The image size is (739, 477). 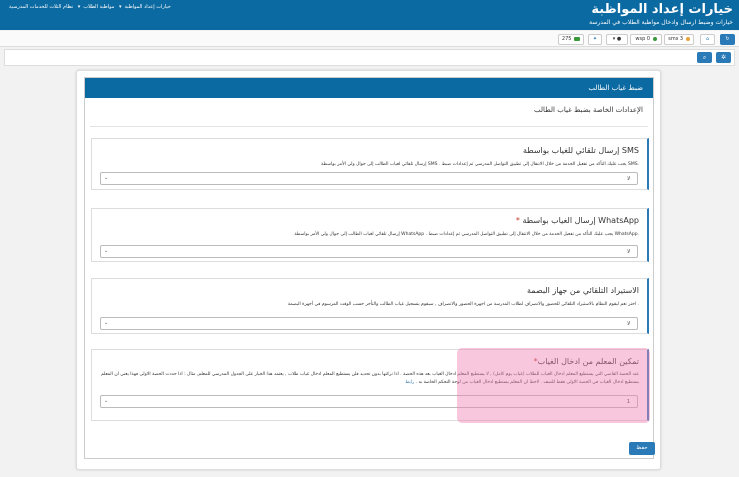 I want to click on setting-title: * إرسال الغياب بواسطة WhatsApp, so click(x=577, y=220).